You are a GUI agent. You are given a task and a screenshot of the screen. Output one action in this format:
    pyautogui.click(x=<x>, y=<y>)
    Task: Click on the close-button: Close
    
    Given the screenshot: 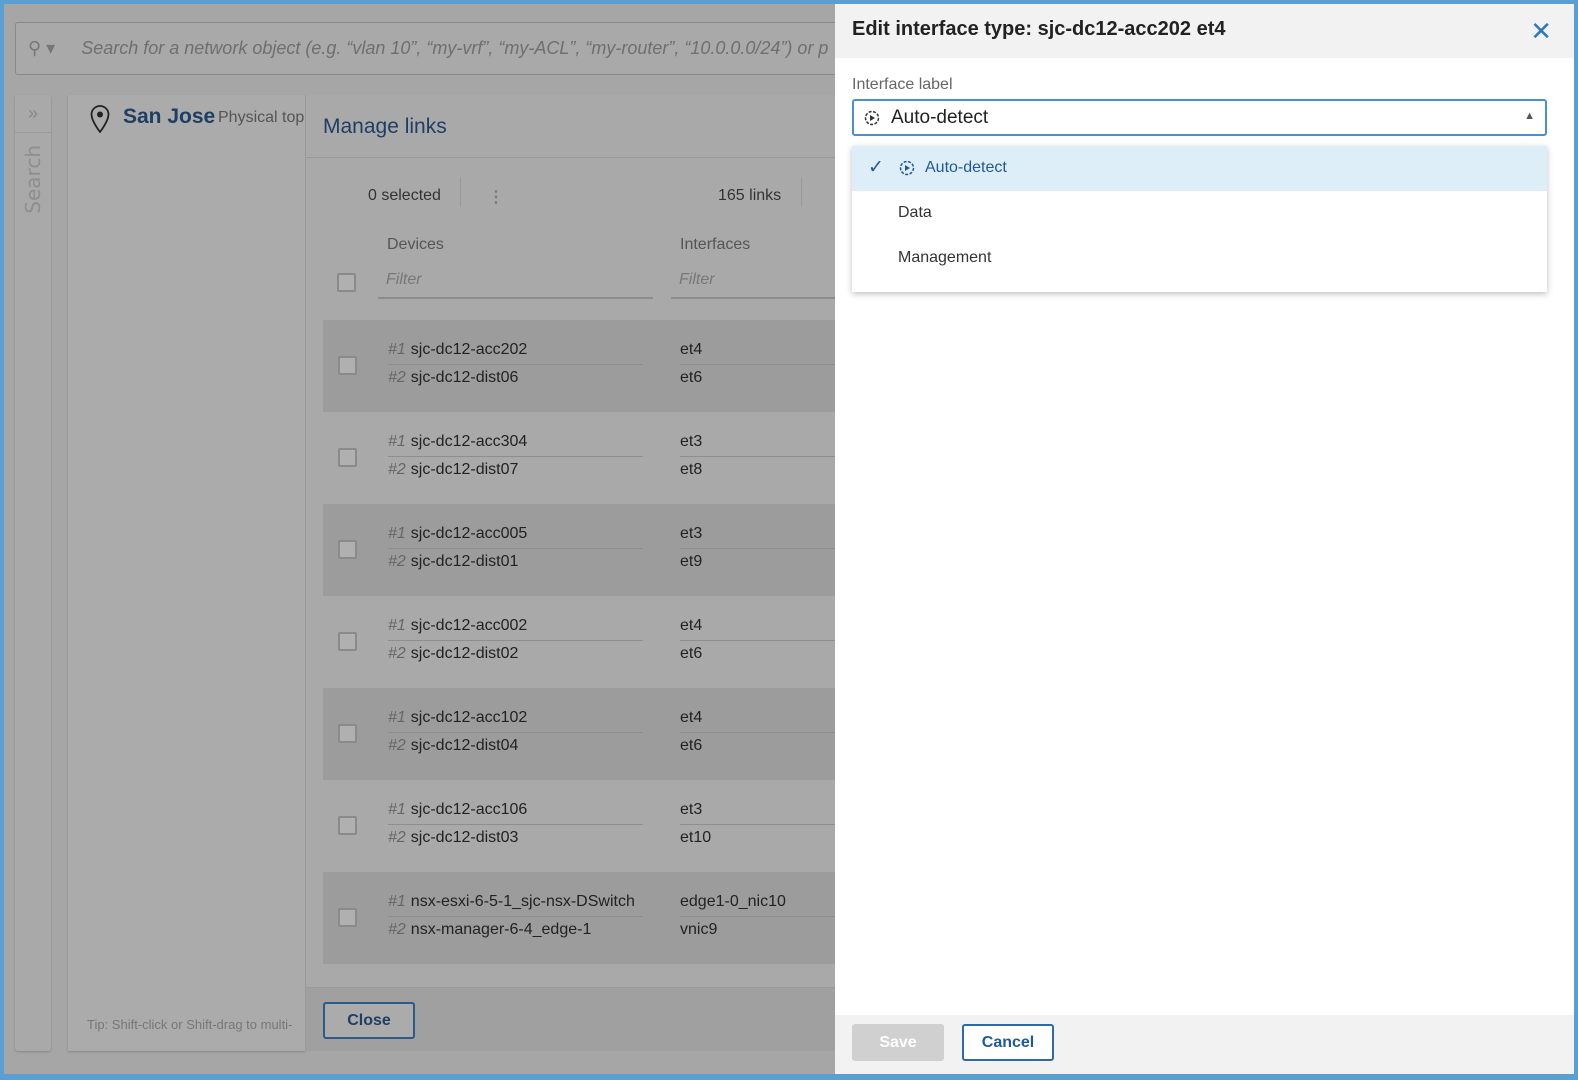 What is the action you would take?
    pyautogui.click(x=369, y=1020)
    